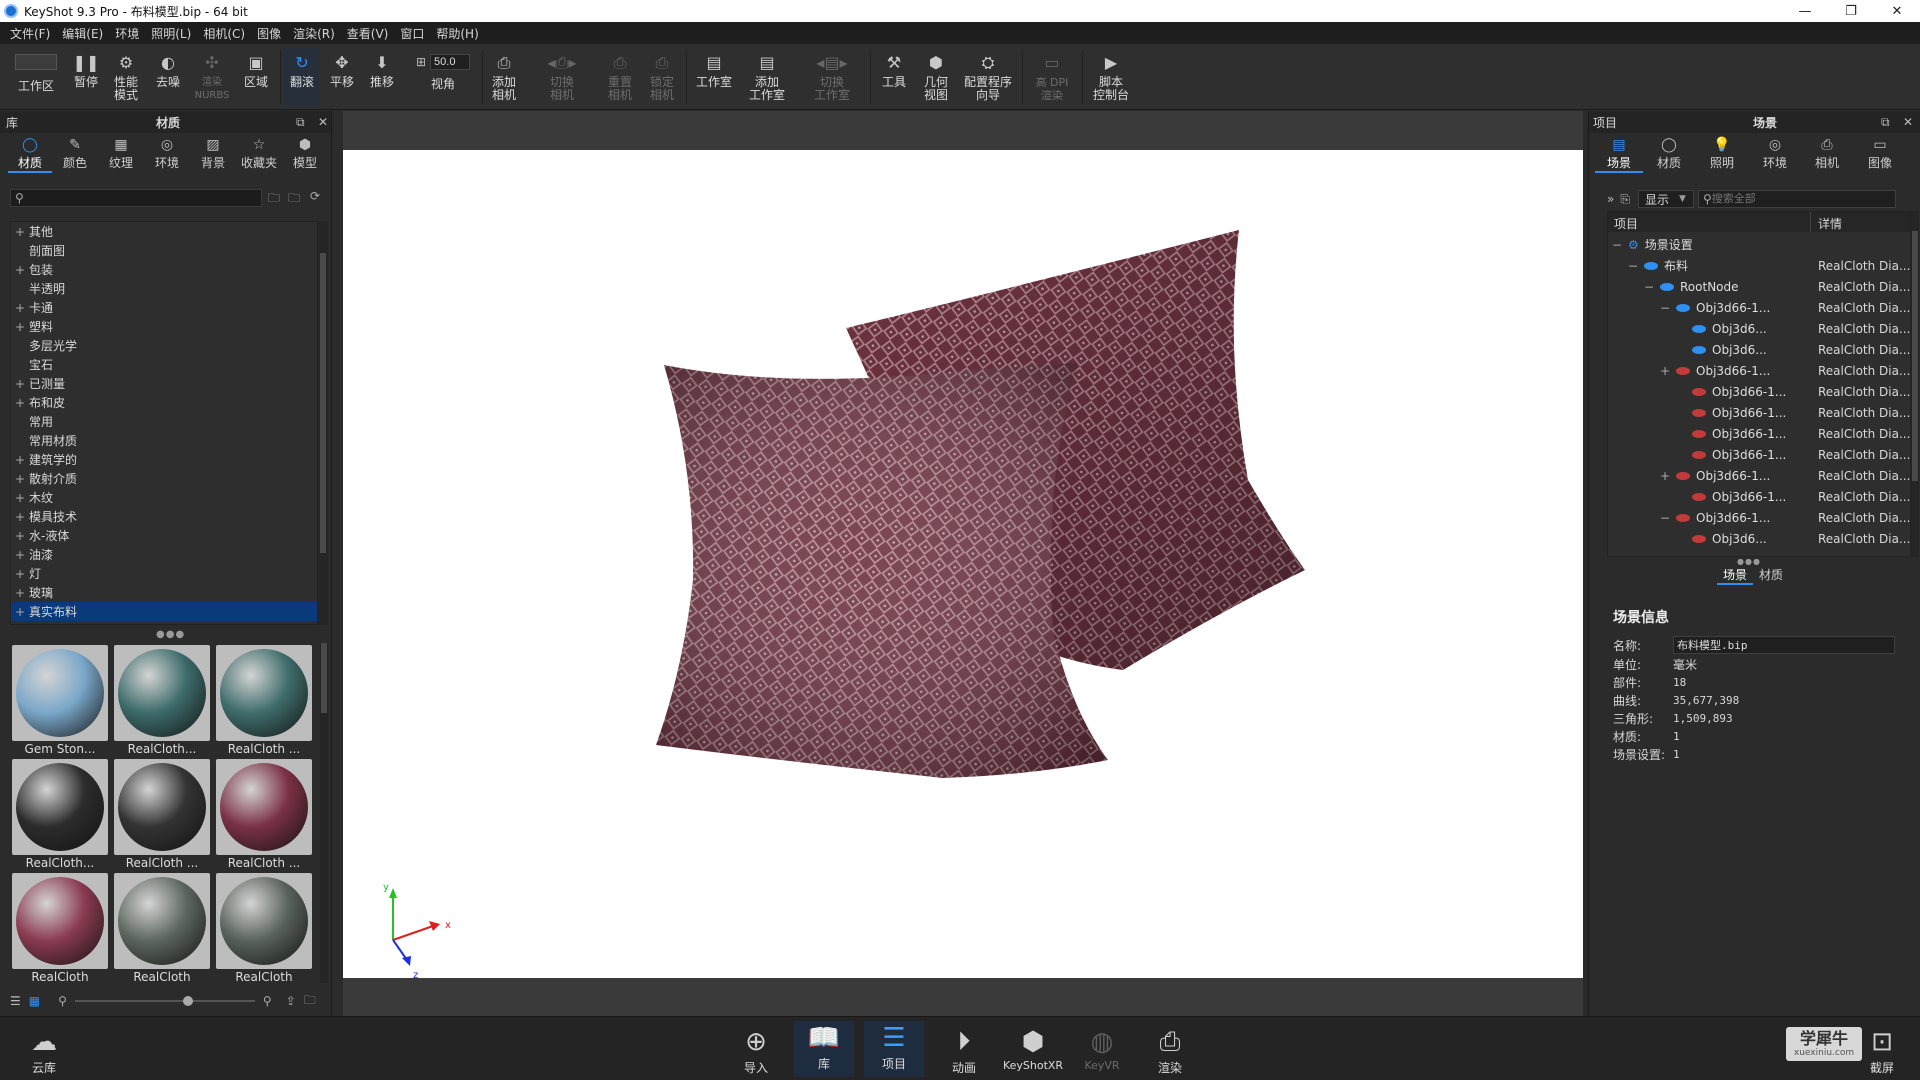 The width and height of the screenshot is (1920, 1080). What do you see at coordinates (894, 1049) in the screenshot?
I see `project-toggle-button: ☰ 项目` at bounding box center [894, 1049].